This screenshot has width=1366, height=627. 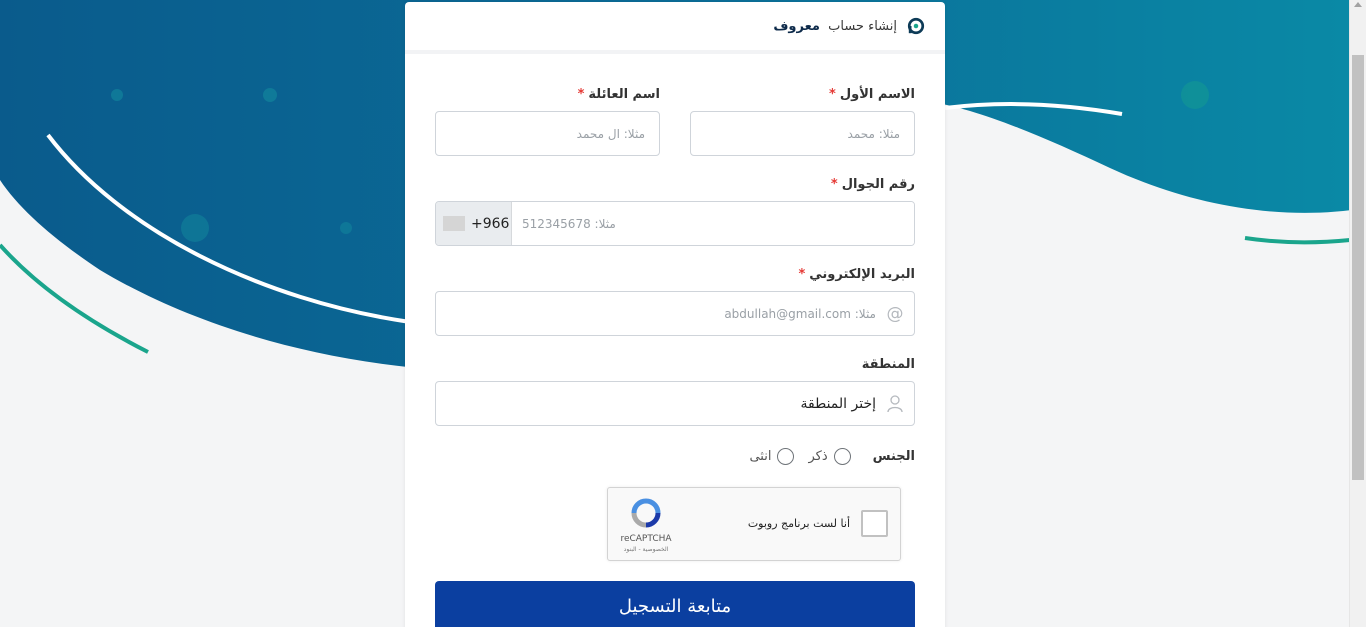 What do you see at coordinates (646, 549) in the screenshot?
I see `recaptcha-terms: الخصوصية - البنود` at bounding box center [646, 549].